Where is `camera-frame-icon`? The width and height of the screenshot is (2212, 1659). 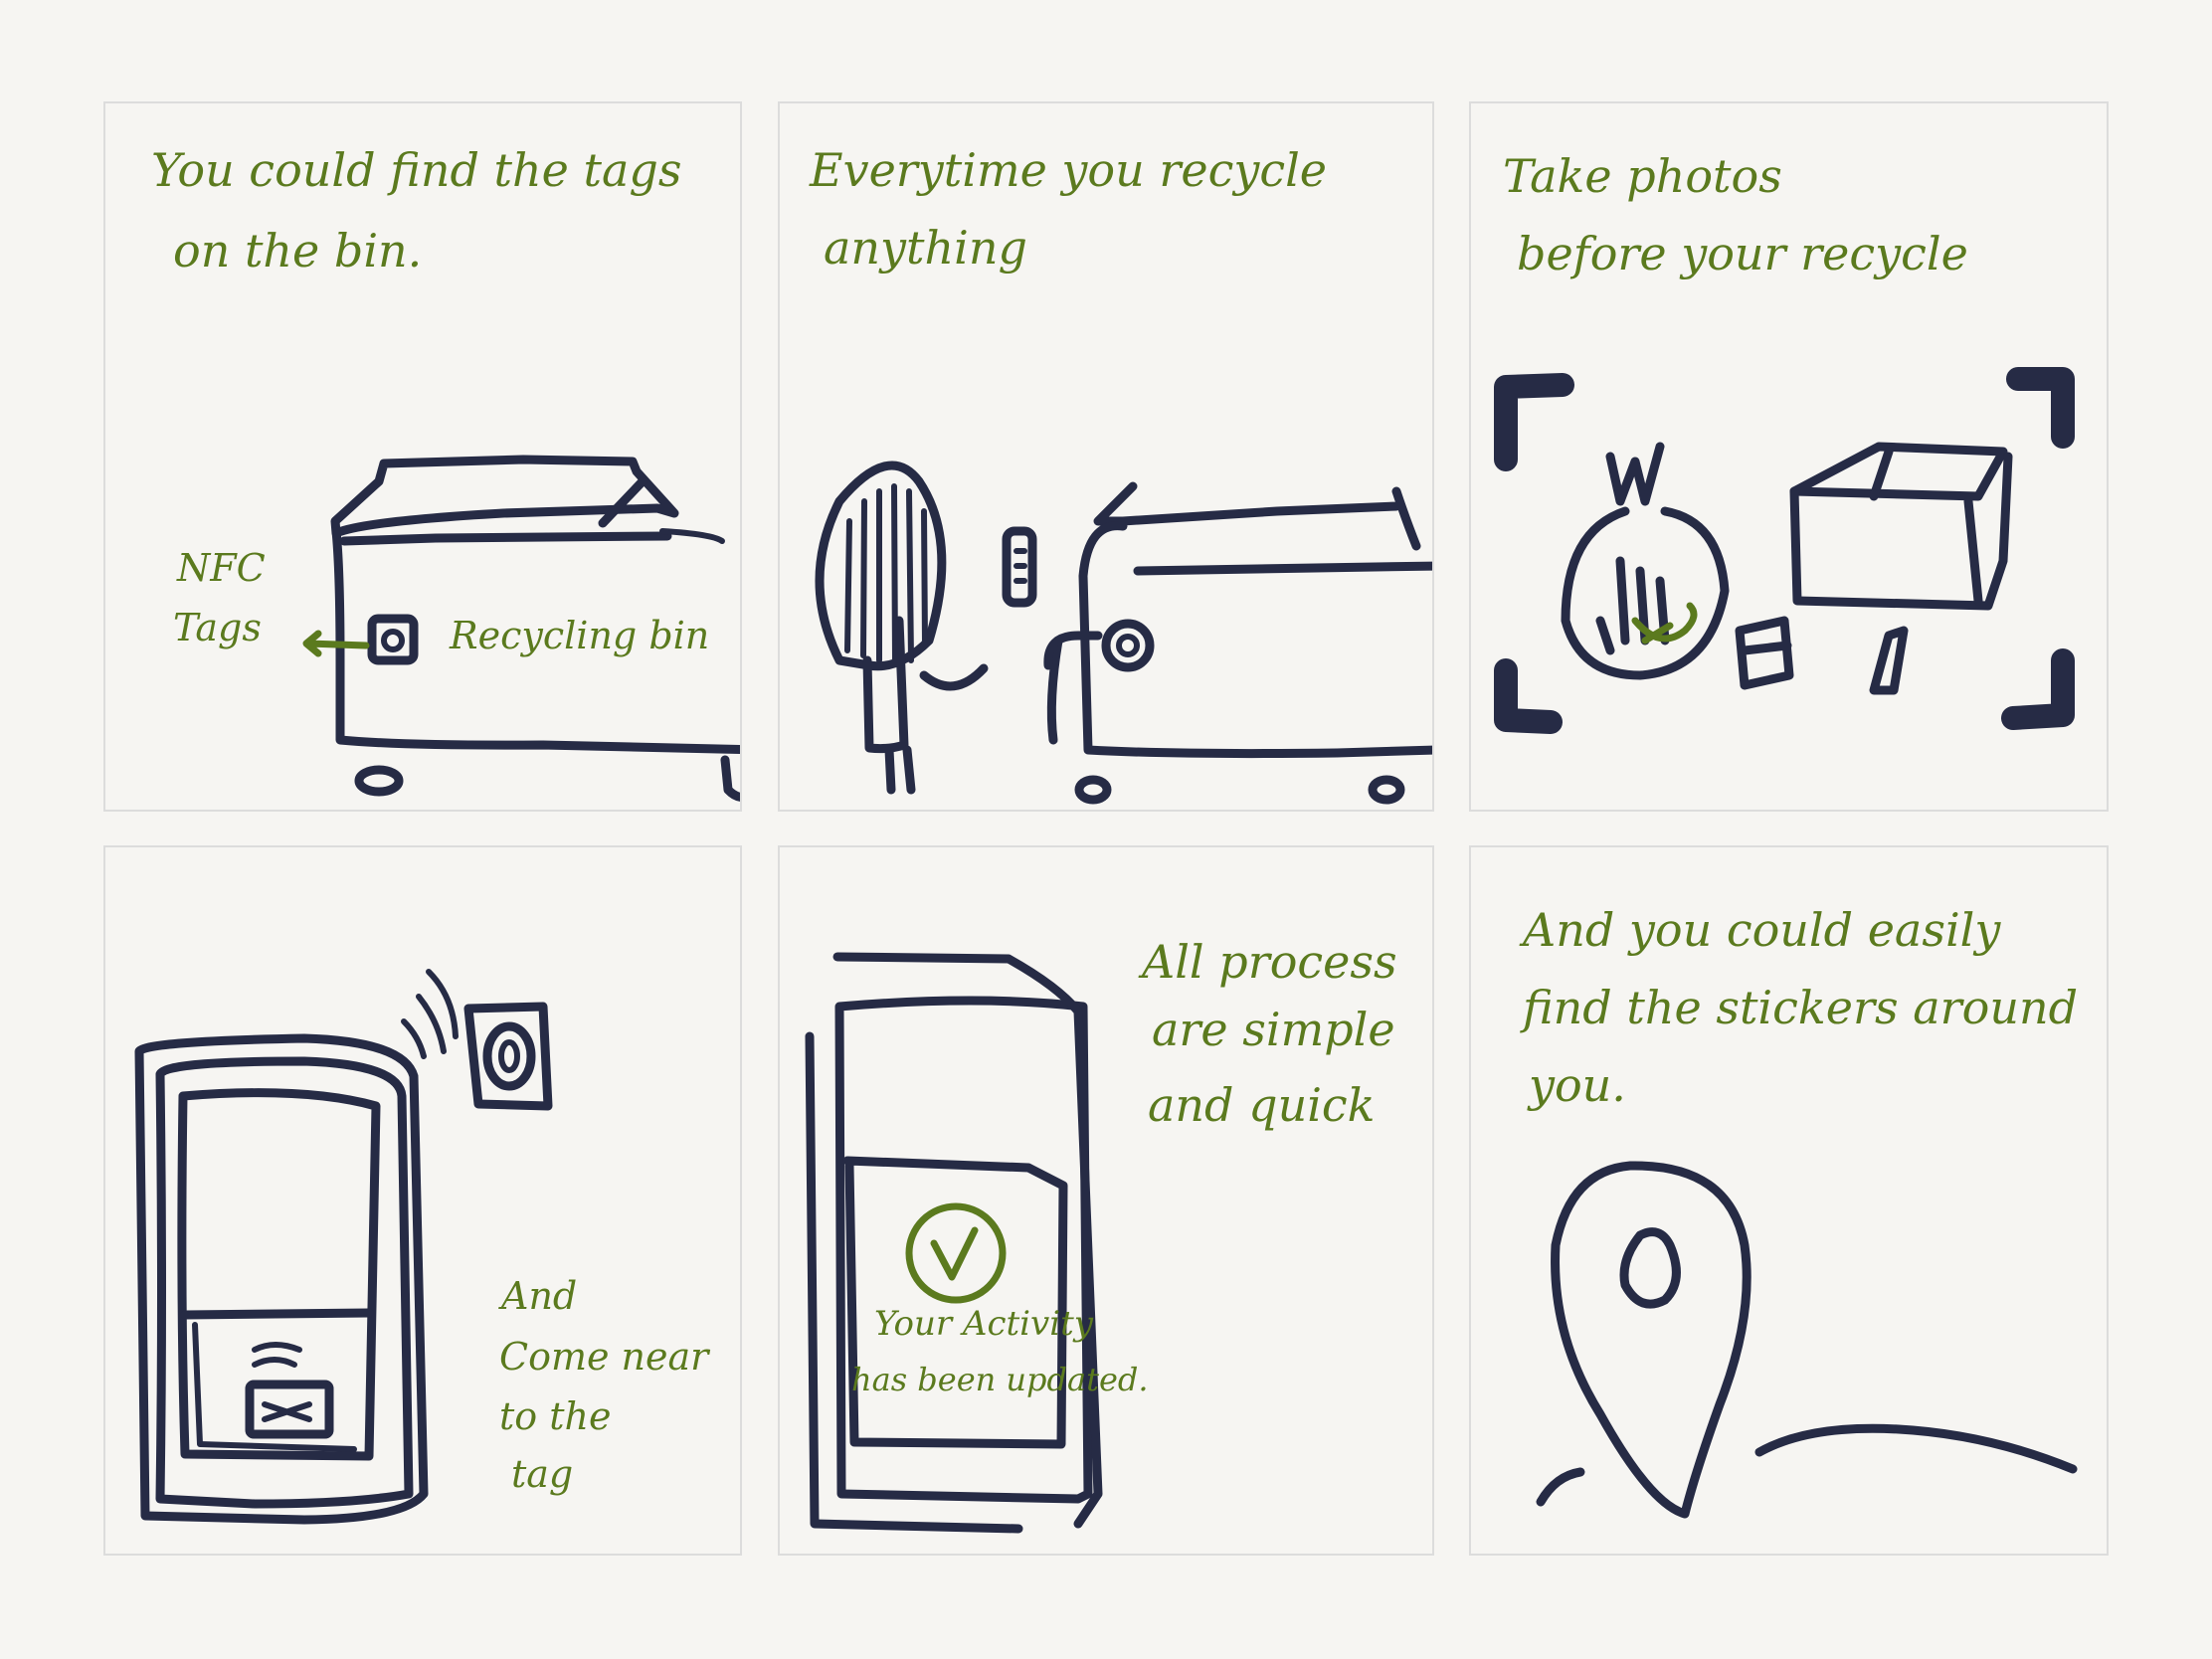 camera-frame-icon is located at coordinates (1784, 550).